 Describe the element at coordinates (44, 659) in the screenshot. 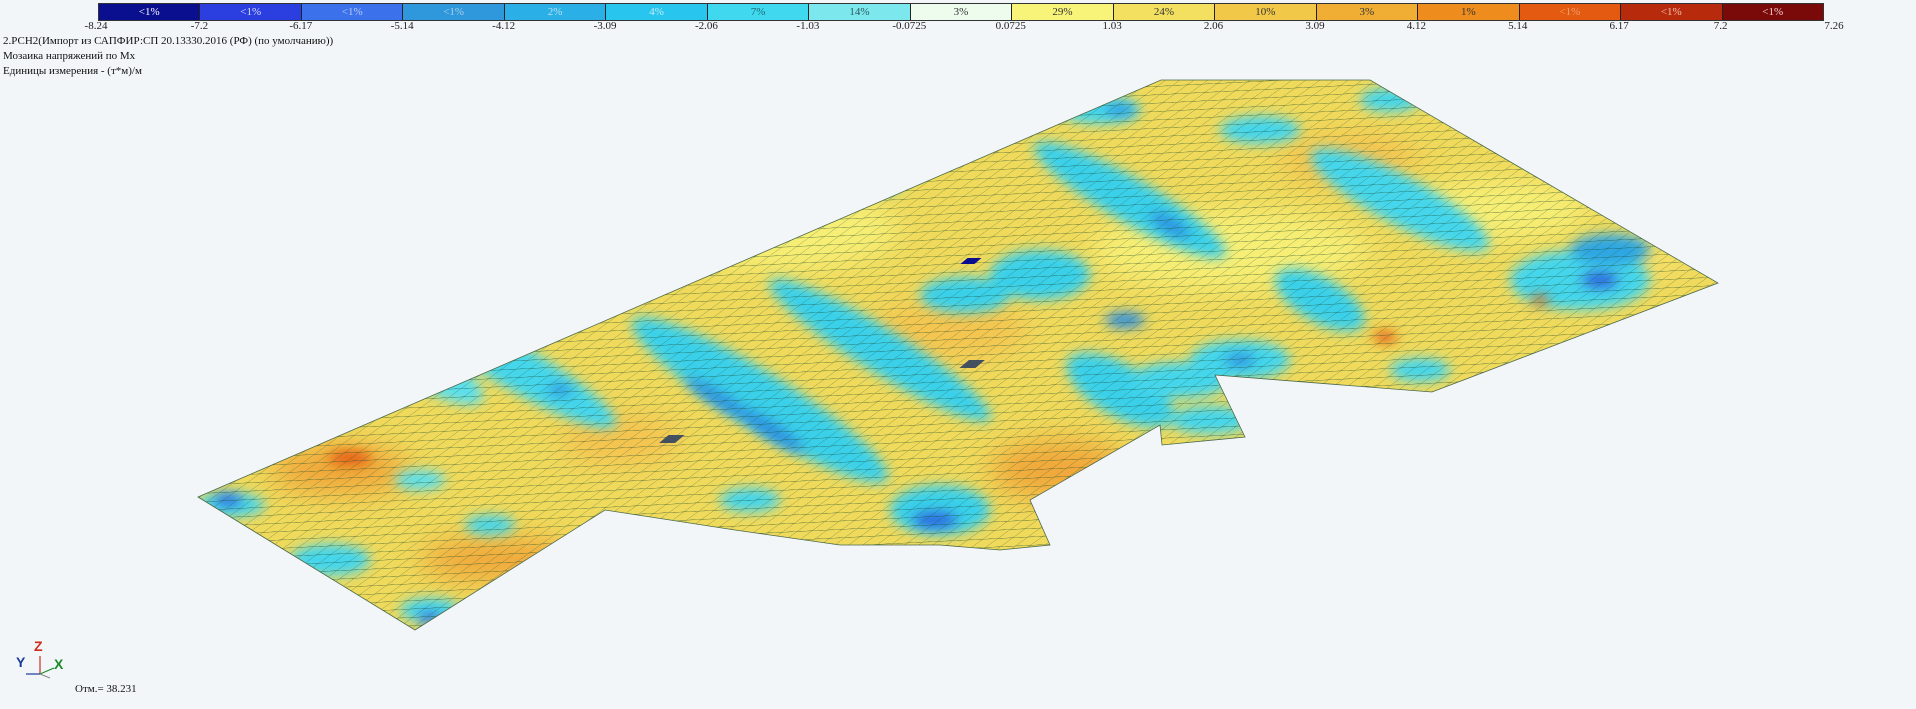

I see `axis-triad: Z Y X` at that location.